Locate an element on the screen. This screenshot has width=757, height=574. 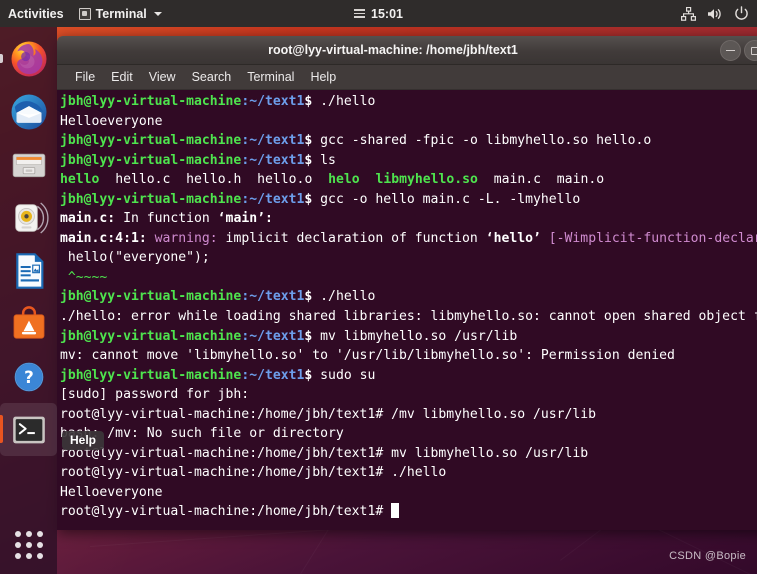
terminal-line: [sudo] password for jbh: is located at coordinates (155, 395).